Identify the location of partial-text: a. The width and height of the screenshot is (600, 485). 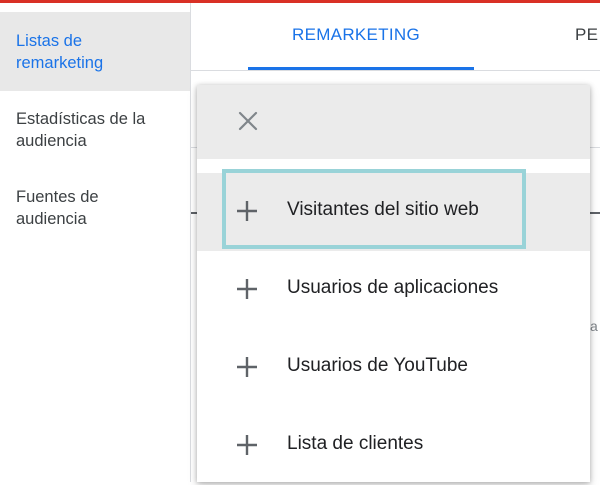
(594, 326).